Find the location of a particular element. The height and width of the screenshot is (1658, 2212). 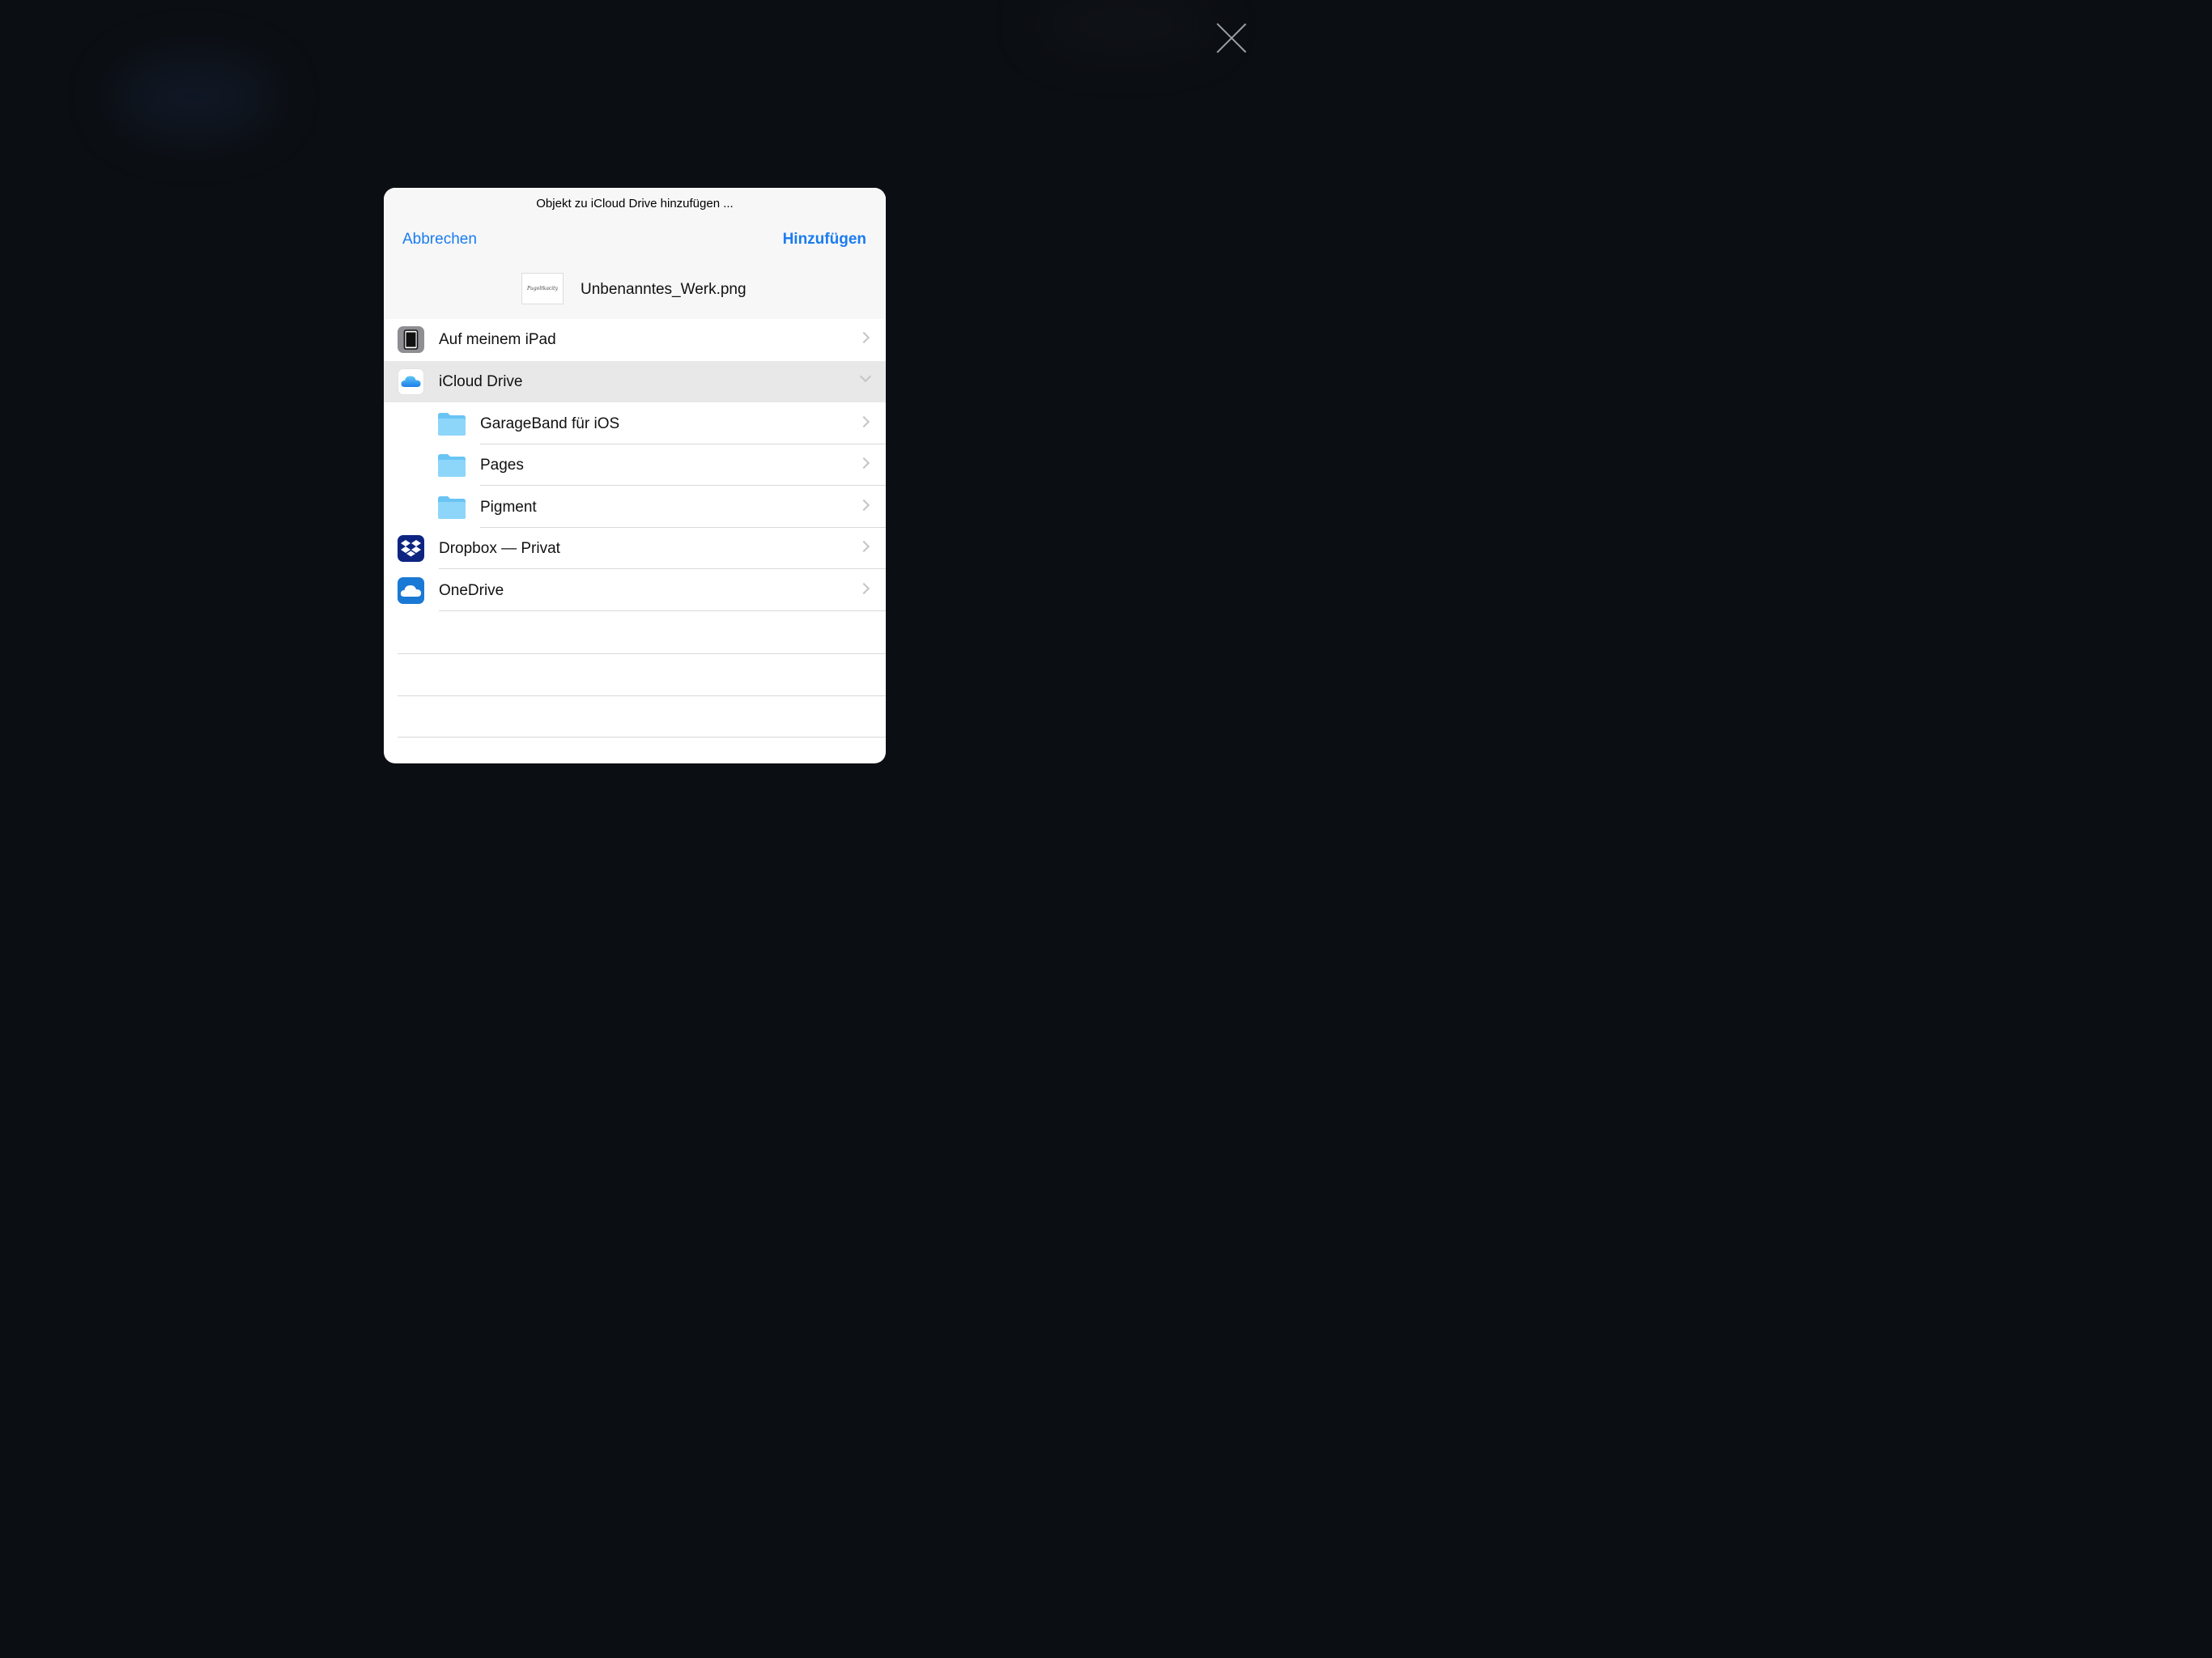

location-row-onedrive: OneDrive is located at coordinates (635, 590).